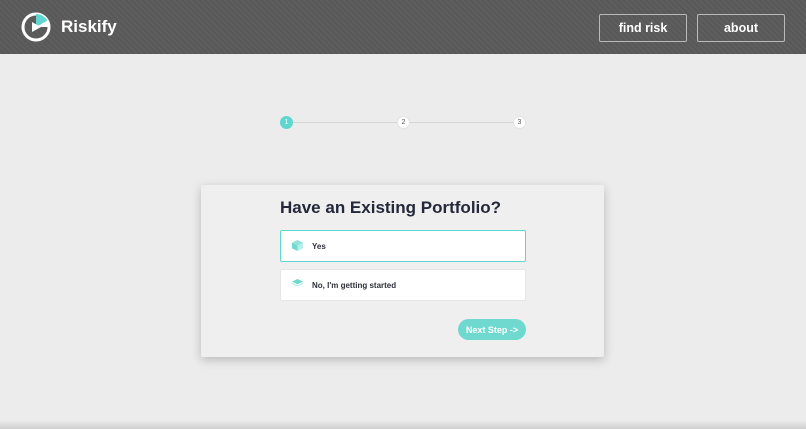 This screenshot has height=429, width=806. I want to click on progress-stepper: 1 2 3, so click(403, 123).